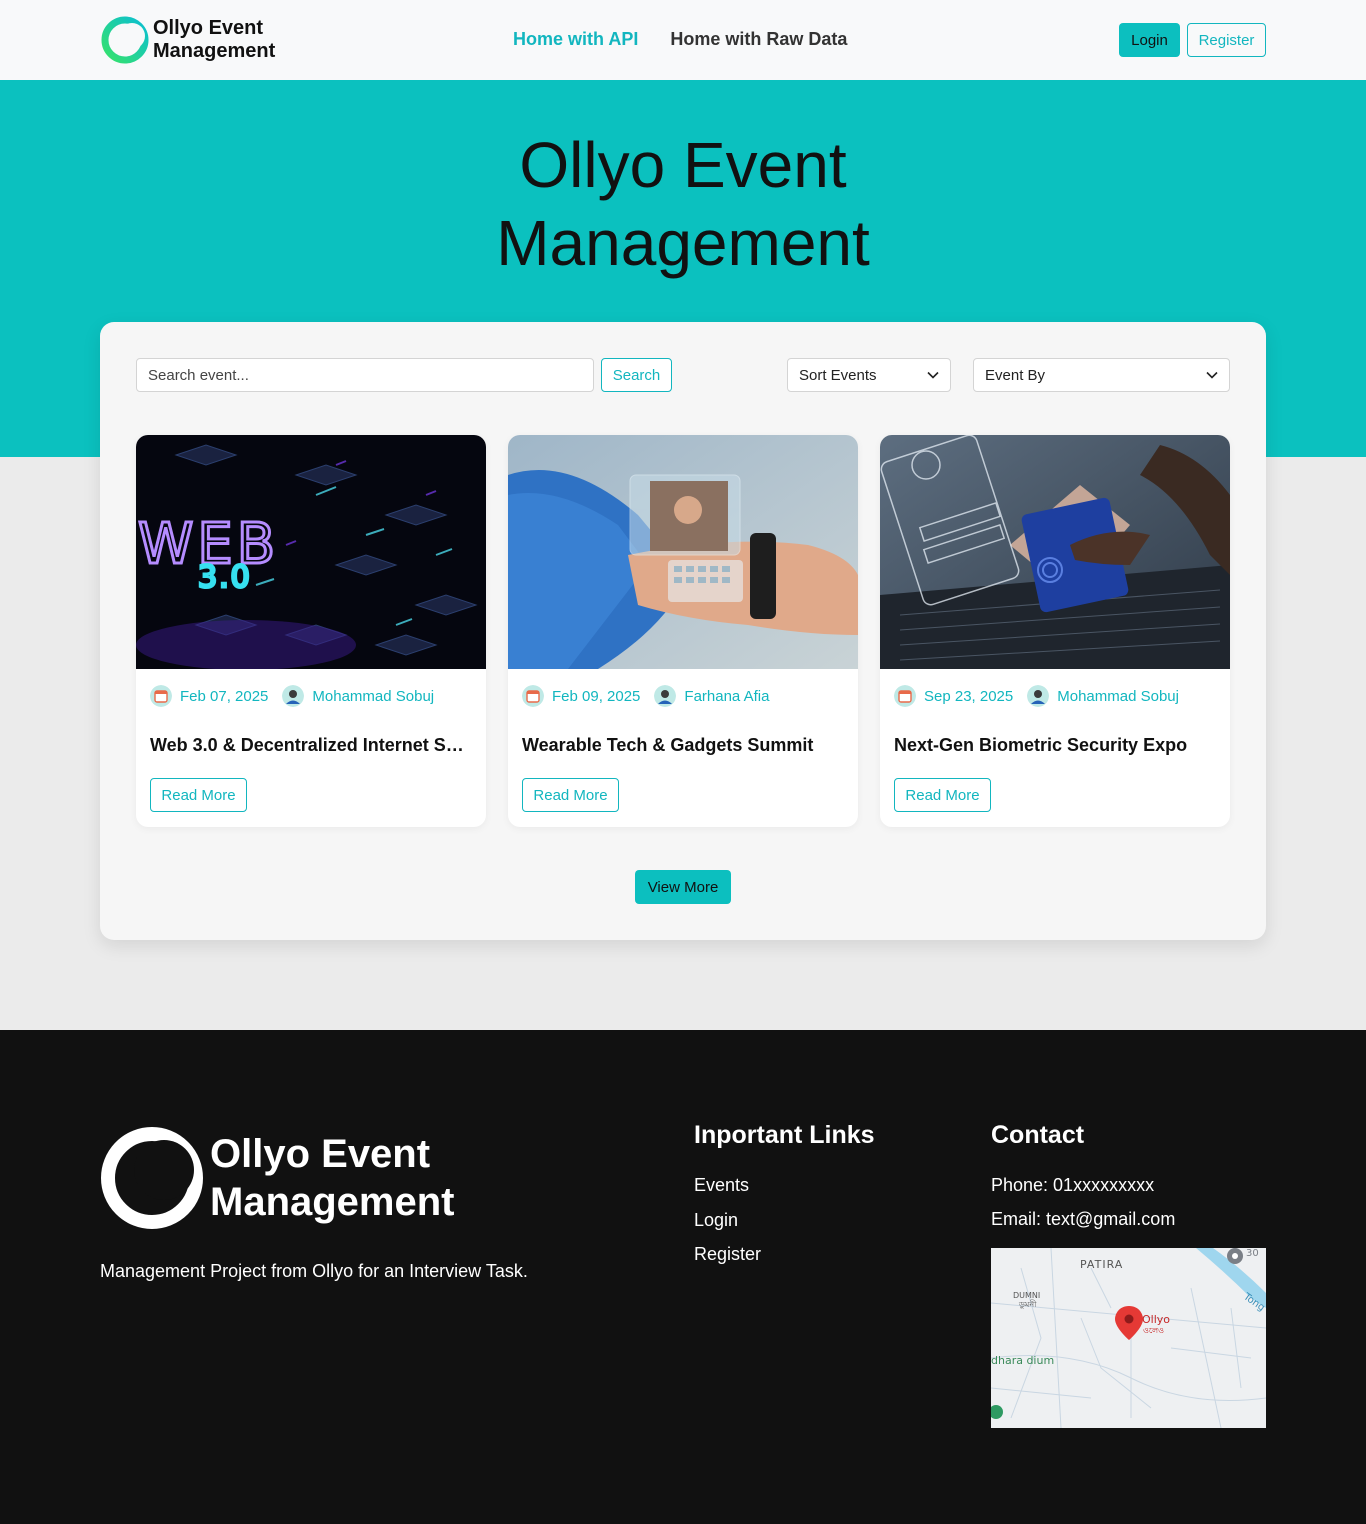  Describe the element at coordinates (838, 375) in the screenshot. I see `sort-events-value: Sort Events` at that location.